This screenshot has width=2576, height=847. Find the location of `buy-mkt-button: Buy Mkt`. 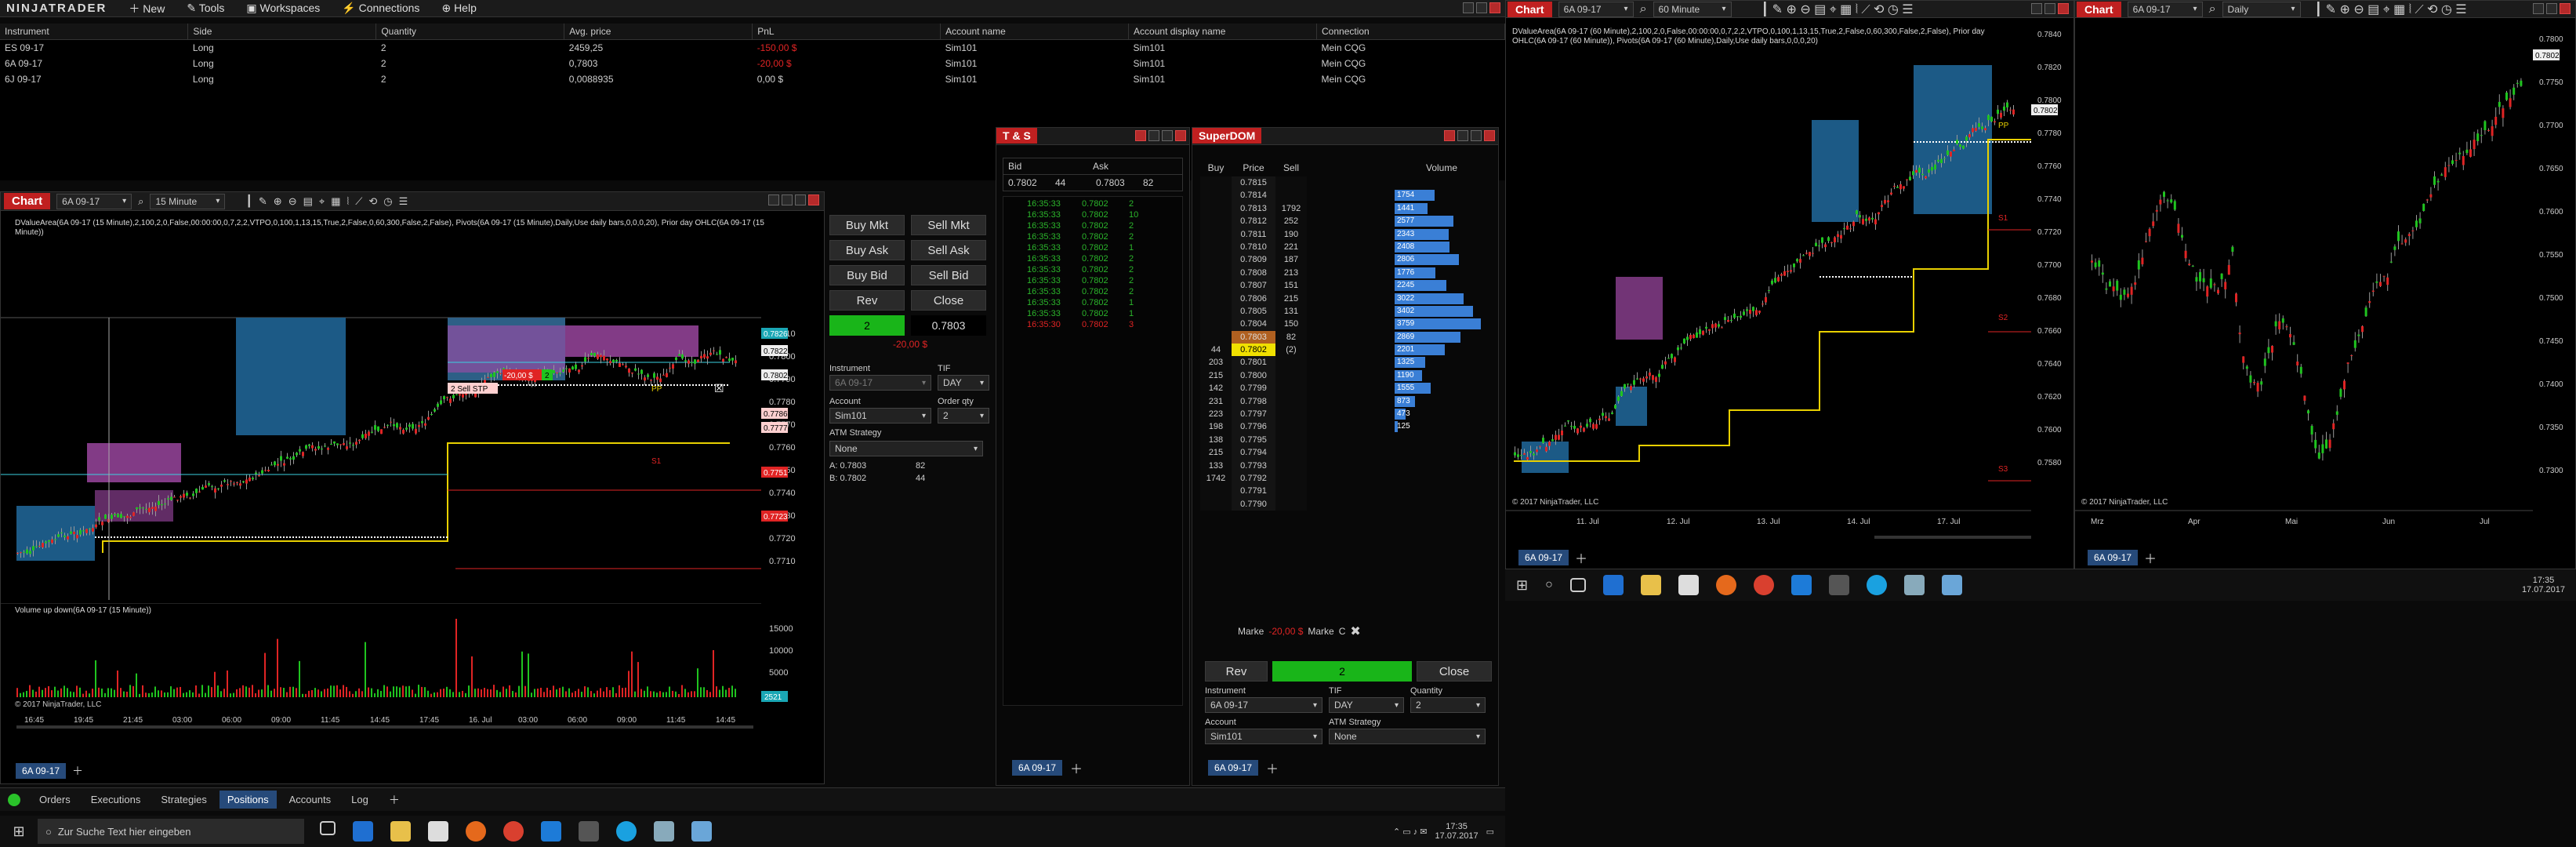

buy-mkt-button: Buy Mkt is located at coordinates (867, 225).